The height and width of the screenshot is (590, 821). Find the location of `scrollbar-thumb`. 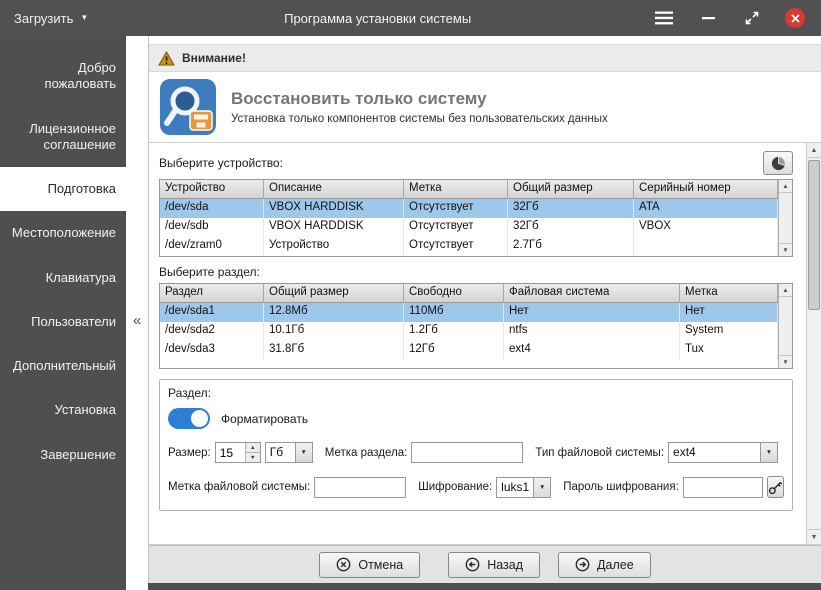

scrollbar-thumb is located at coordinates (814, 235).